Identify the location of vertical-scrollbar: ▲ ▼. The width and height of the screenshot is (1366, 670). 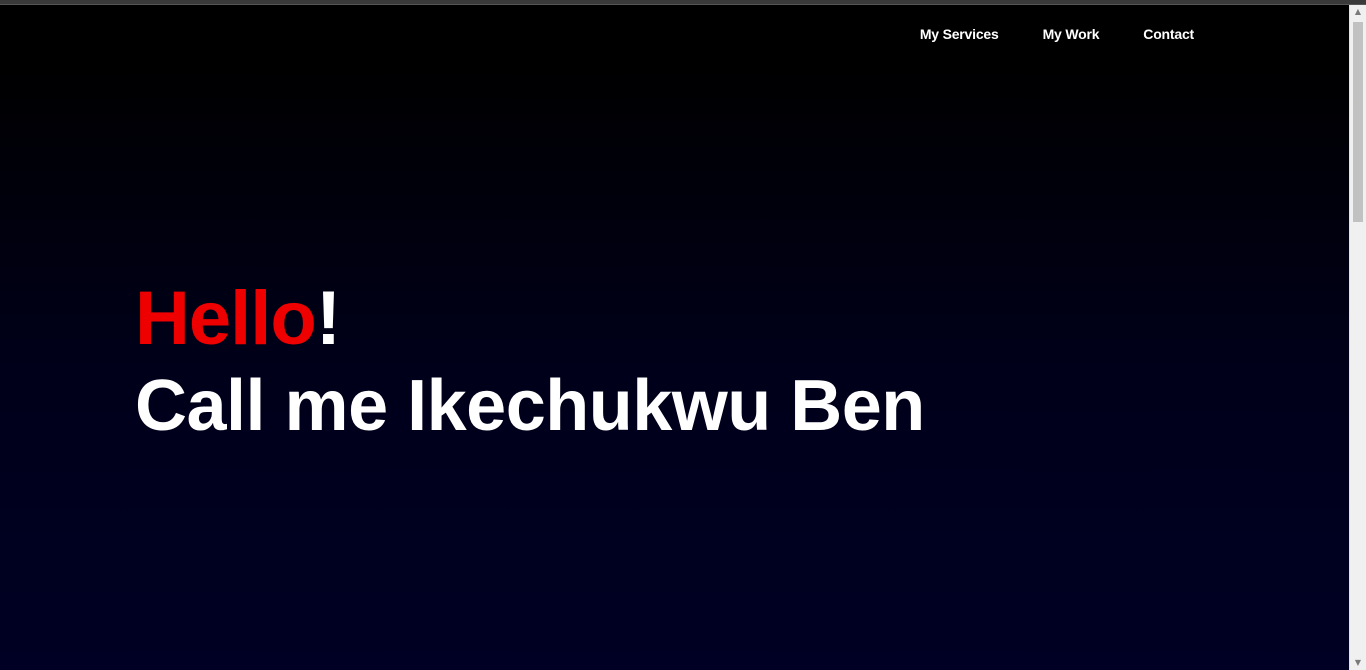
(1357, 337).